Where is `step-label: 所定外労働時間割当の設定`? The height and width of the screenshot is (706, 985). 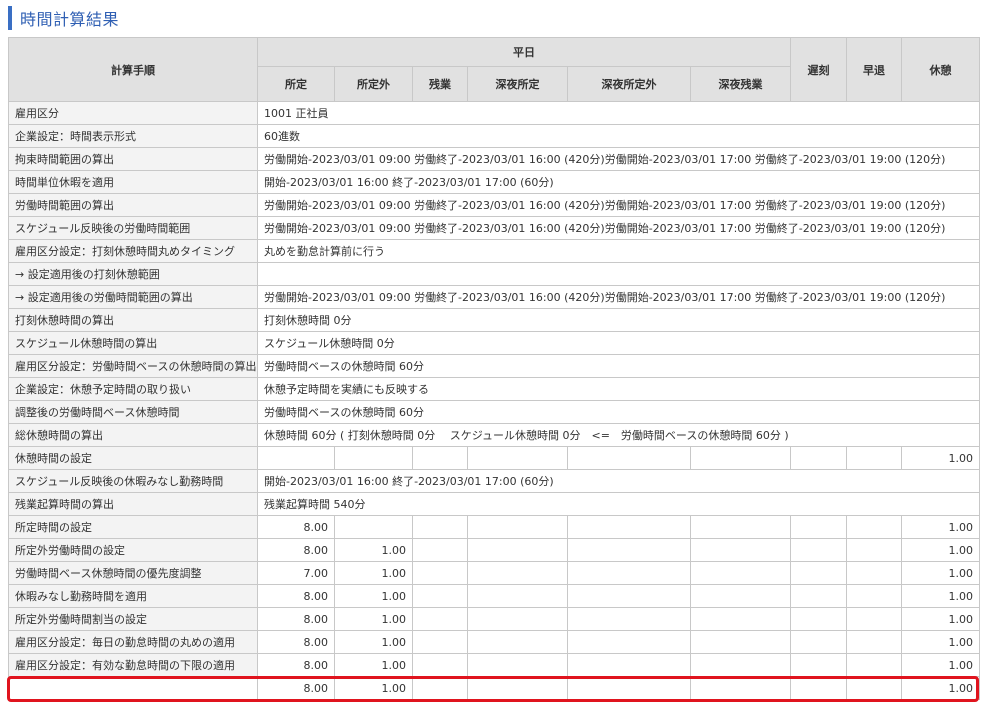
step-label: 所定外労働時間割当の設定 is located at coordinates (133, 619).